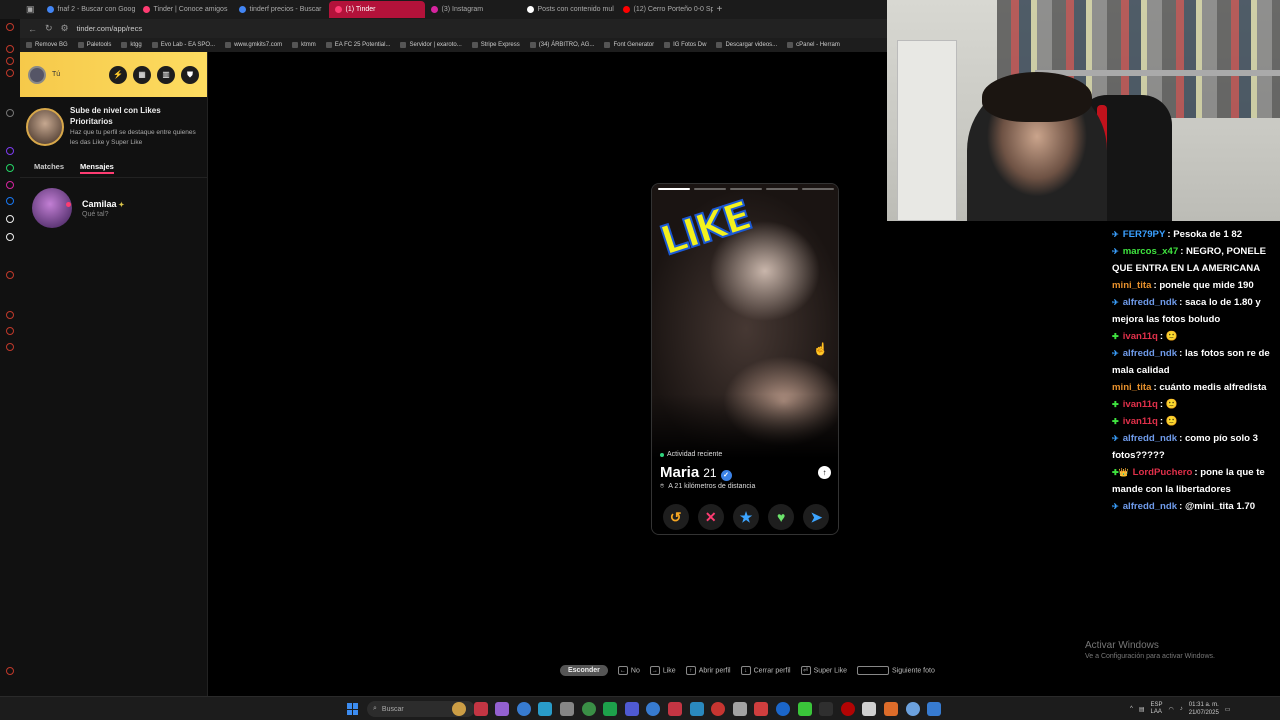 Image resolution: width=1280 pixels, height=720 pixels. What do you see at coordinates (304, 45) in the screenshot?
I see `bookmark-item: ktmm` at bounding box center [304, 45].